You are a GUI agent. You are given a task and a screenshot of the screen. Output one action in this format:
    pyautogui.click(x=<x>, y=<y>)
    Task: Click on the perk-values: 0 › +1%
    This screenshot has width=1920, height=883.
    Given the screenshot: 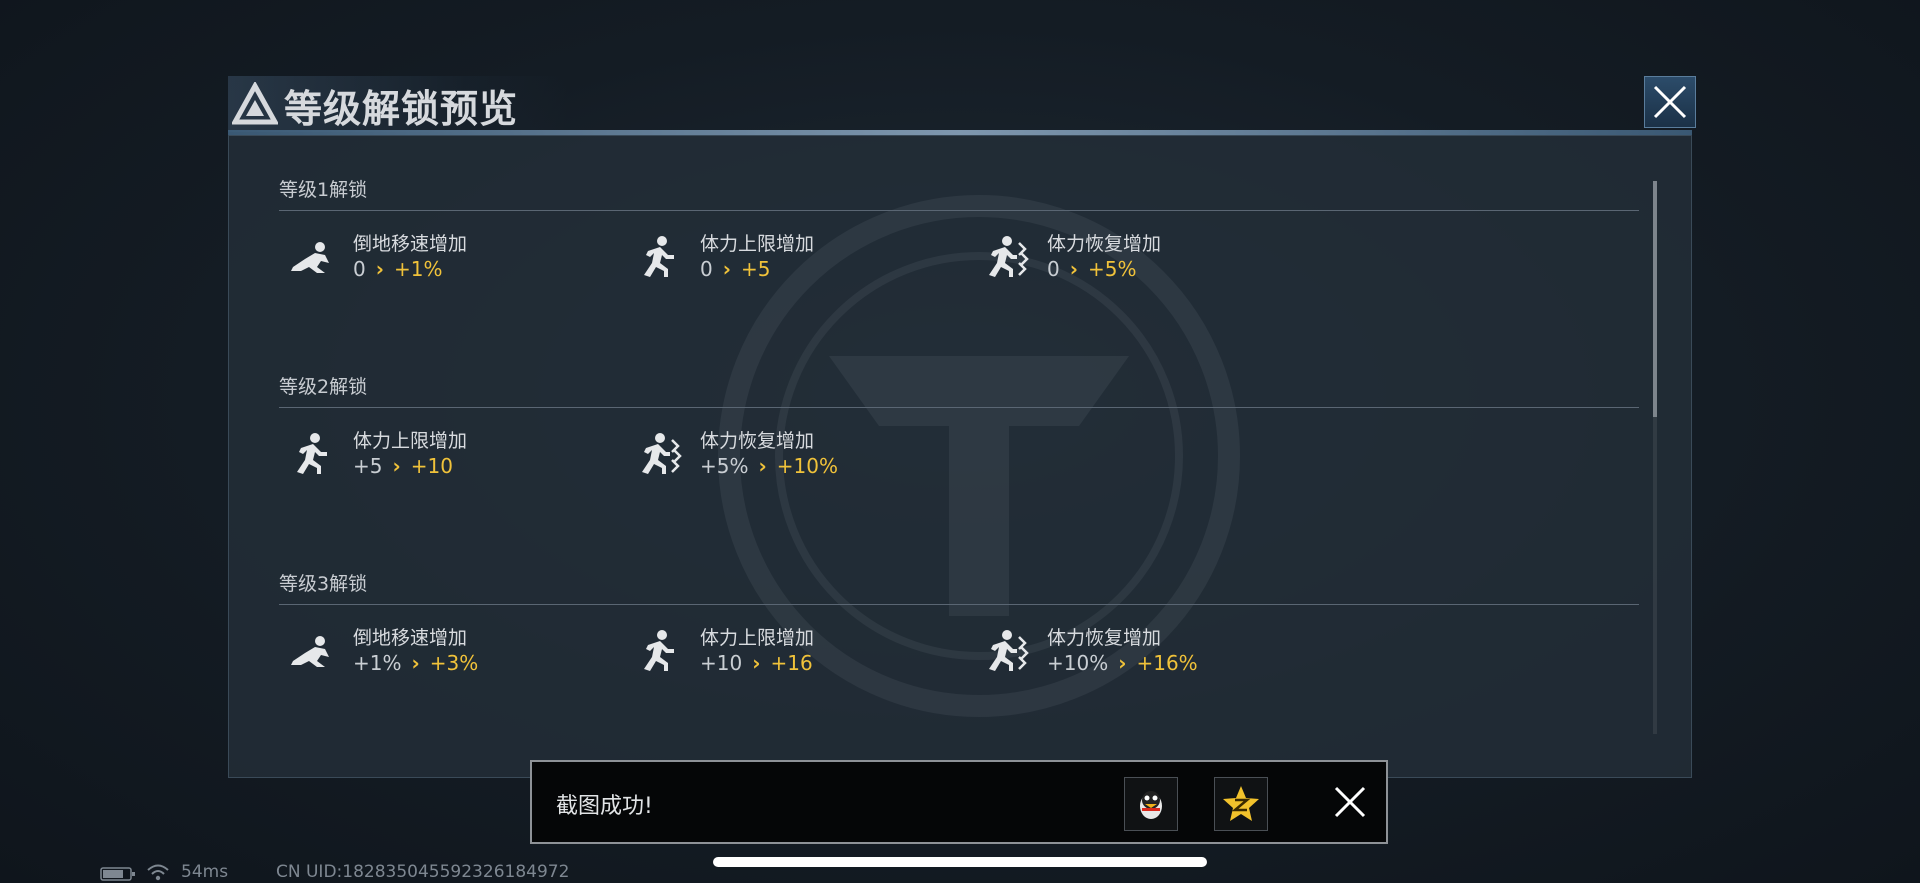 What is the action you would take?
    pyautogui.click(x=397, y=269)
    